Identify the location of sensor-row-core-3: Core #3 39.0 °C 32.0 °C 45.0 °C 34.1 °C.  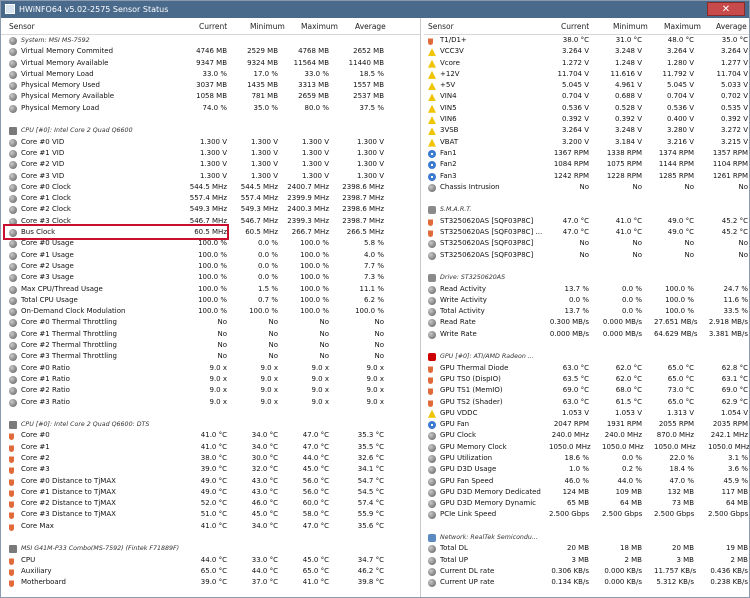
(210, 469).